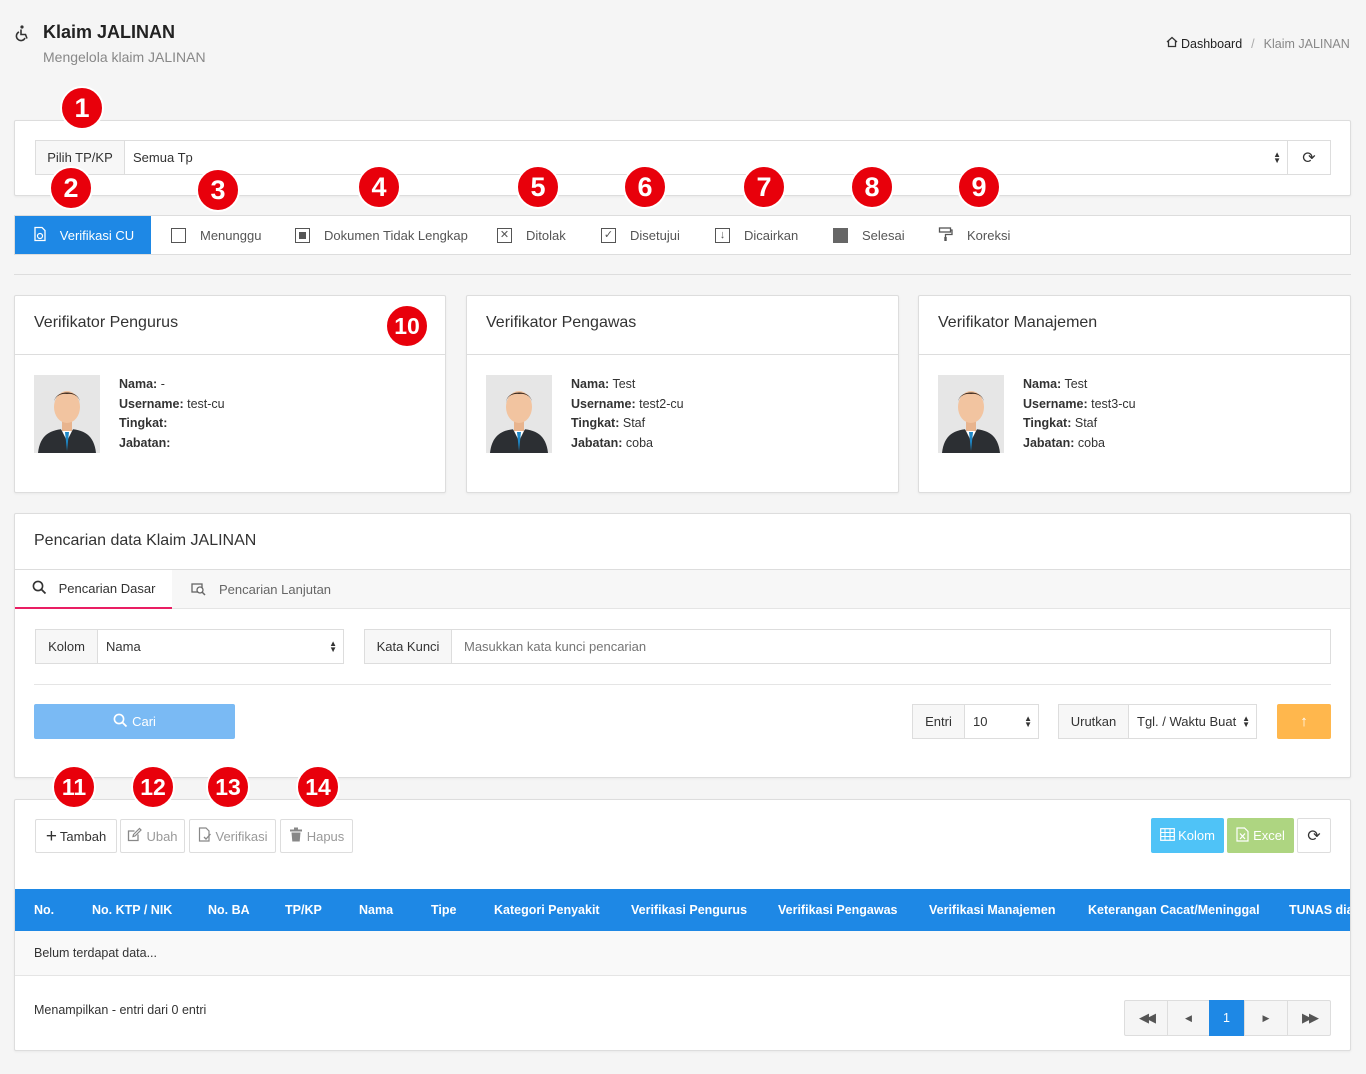 The height and width of the screenshot is (1074, 1366). I want to click on refresh-table-button: ⟳, so click(1314, 835).